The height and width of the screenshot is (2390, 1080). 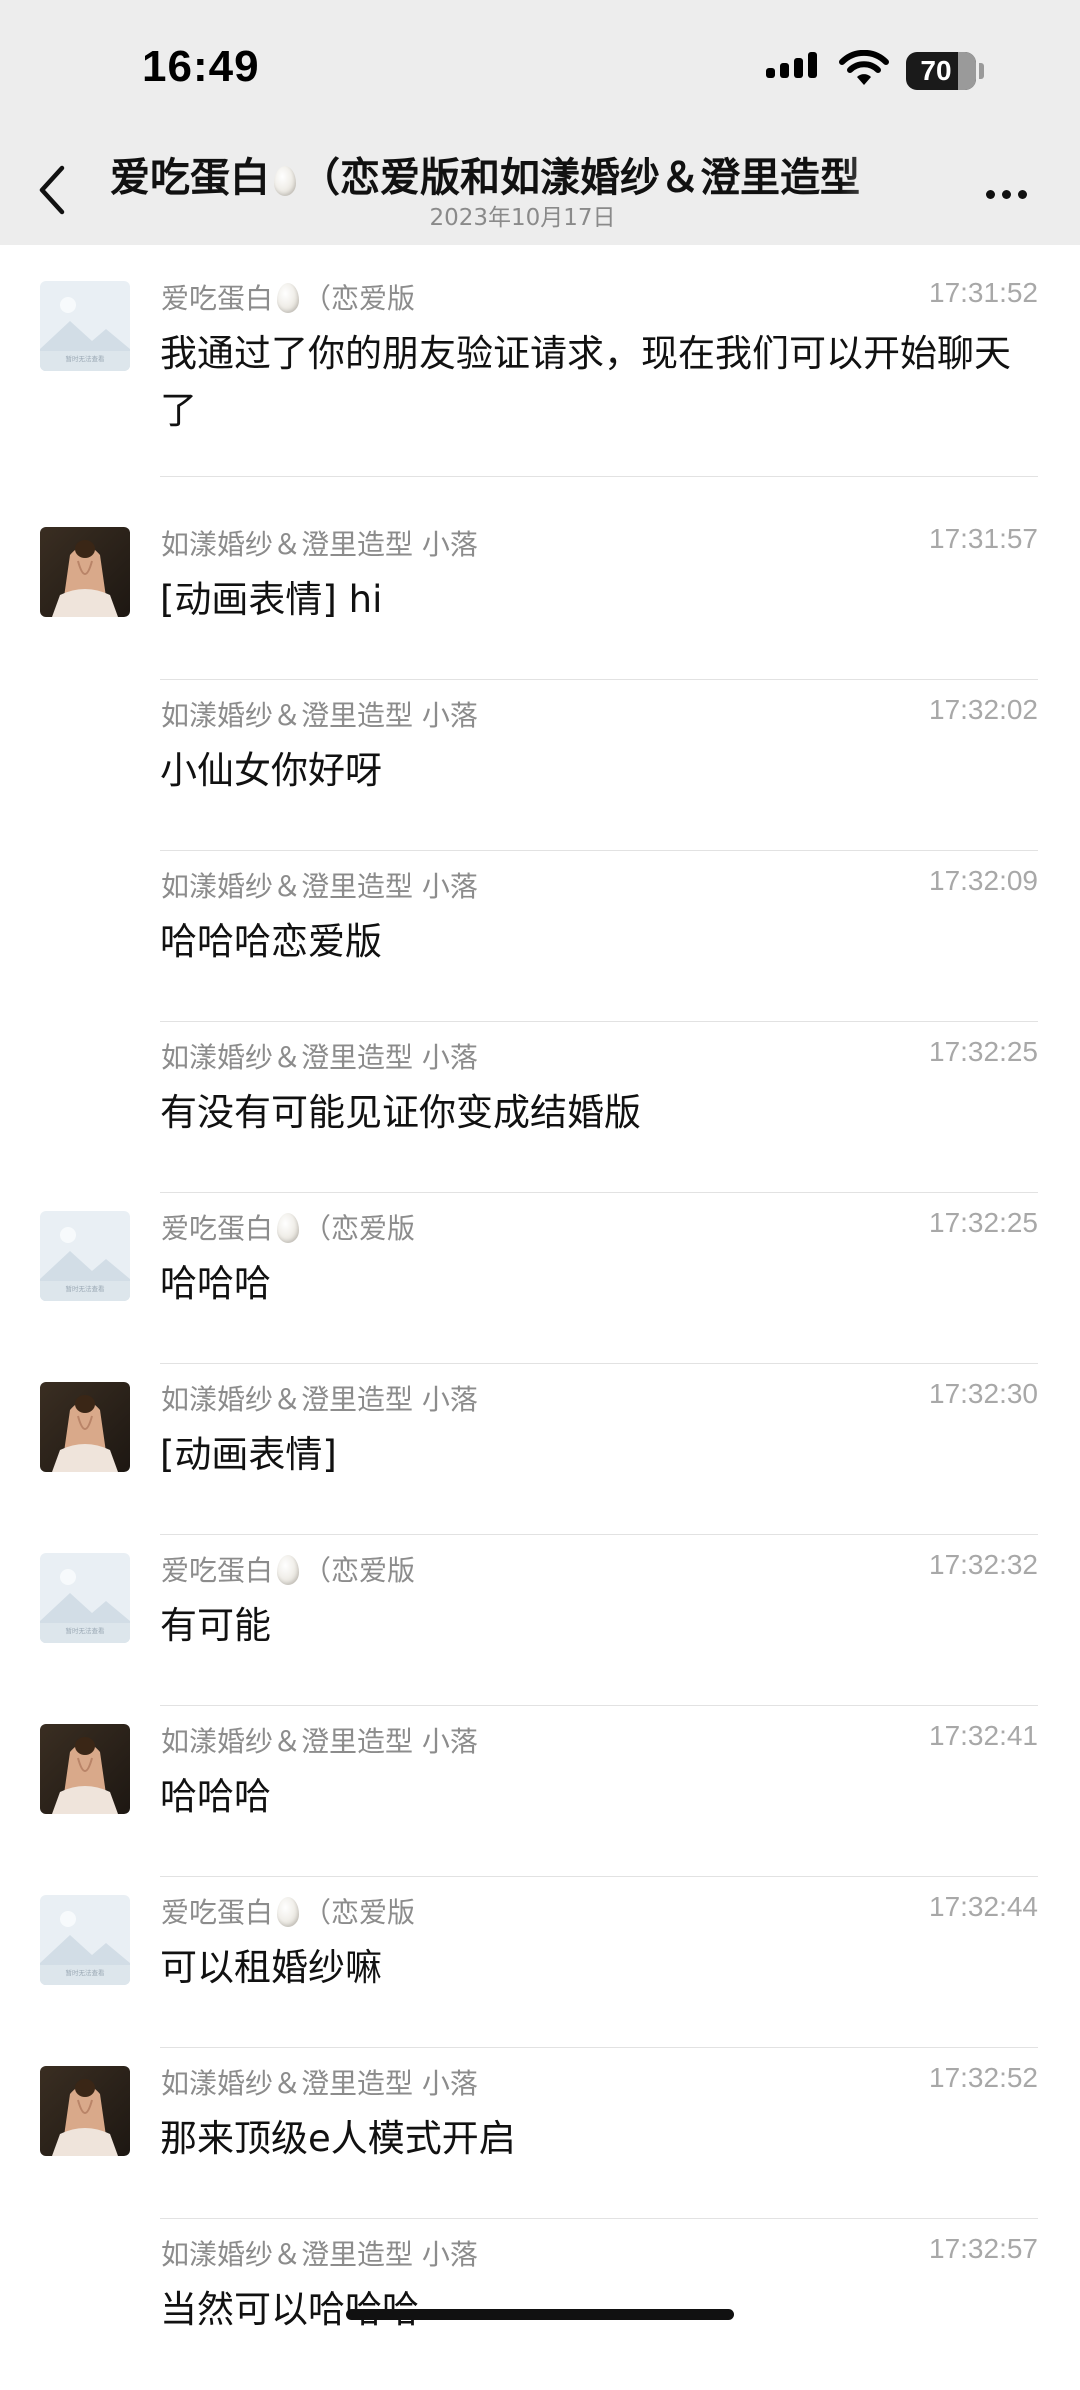 What do you see at coordinates (983, 292) in the screenshot?
I see `message-time: 17:31:52` at bounding box center [983, 292].